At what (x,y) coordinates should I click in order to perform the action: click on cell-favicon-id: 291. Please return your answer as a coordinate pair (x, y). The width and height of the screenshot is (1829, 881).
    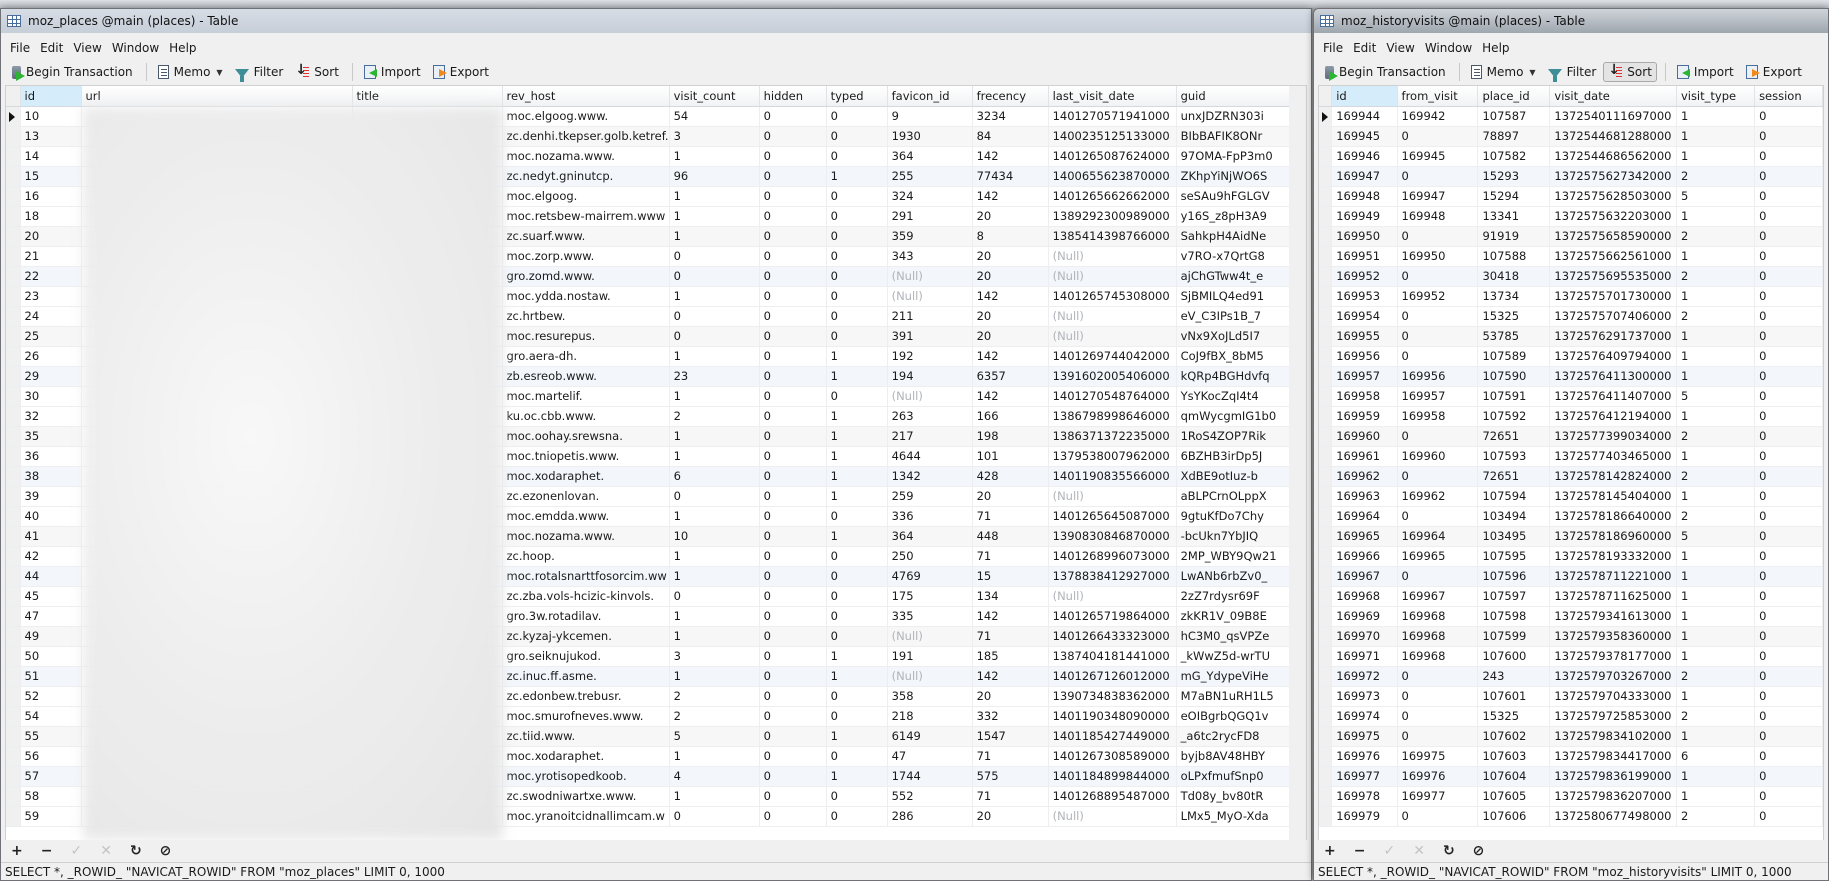
    Looking at the image, I should click on (930, 216).